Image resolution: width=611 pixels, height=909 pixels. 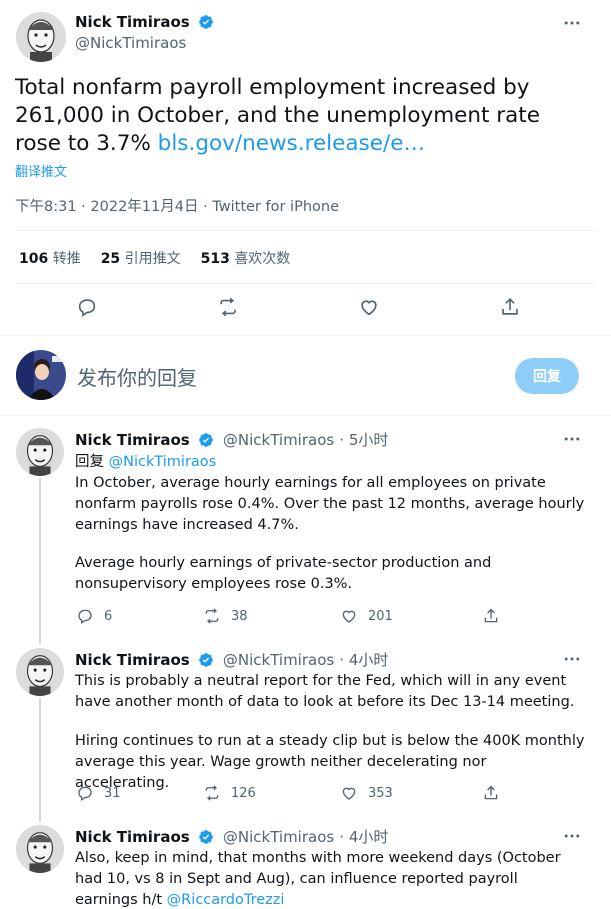 I want to click on reply-button: 回复, so click(x=547, y=376).